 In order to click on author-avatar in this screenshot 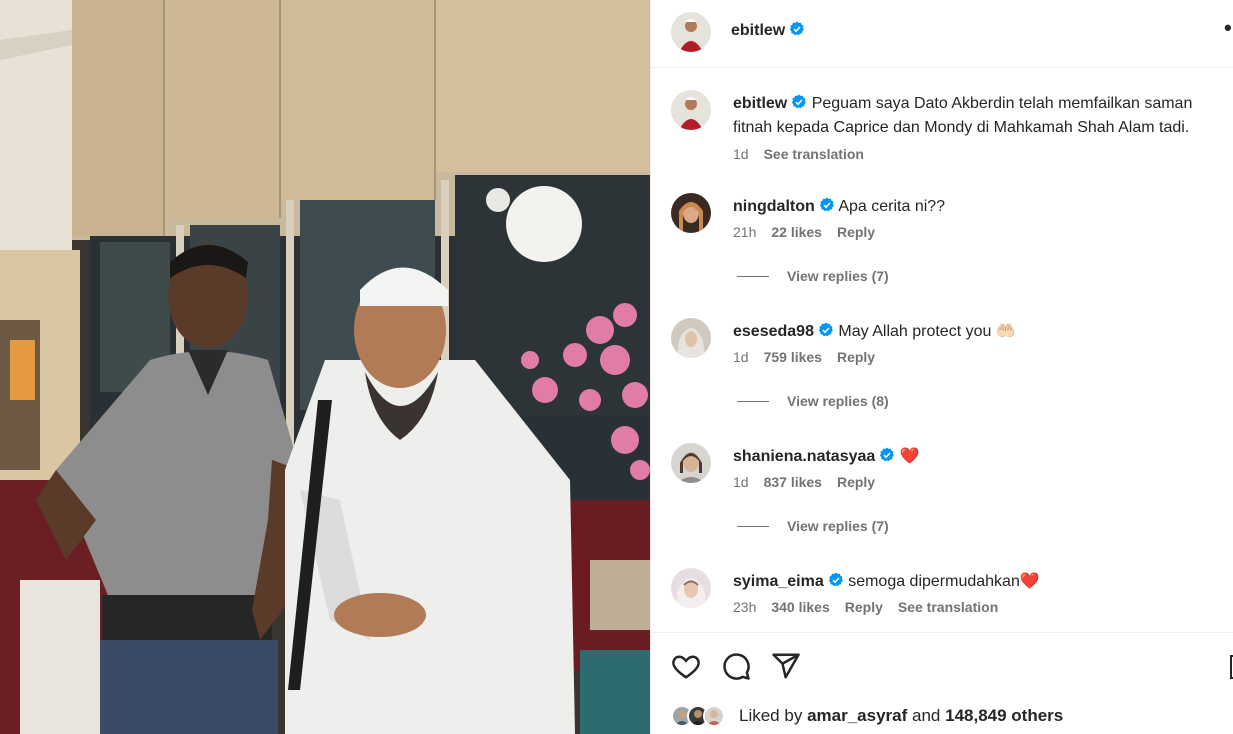, I will do `click(691, 32)`.